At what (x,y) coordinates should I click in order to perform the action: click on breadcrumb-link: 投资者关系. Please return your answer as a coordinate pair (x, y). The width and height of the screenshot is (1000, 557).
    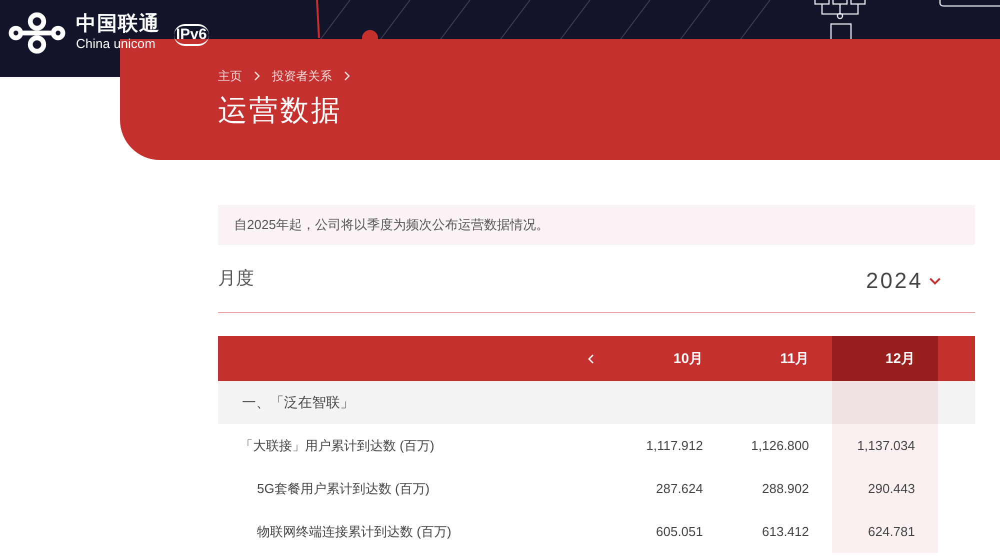
    Looking at the image, I should click on (302, 76).